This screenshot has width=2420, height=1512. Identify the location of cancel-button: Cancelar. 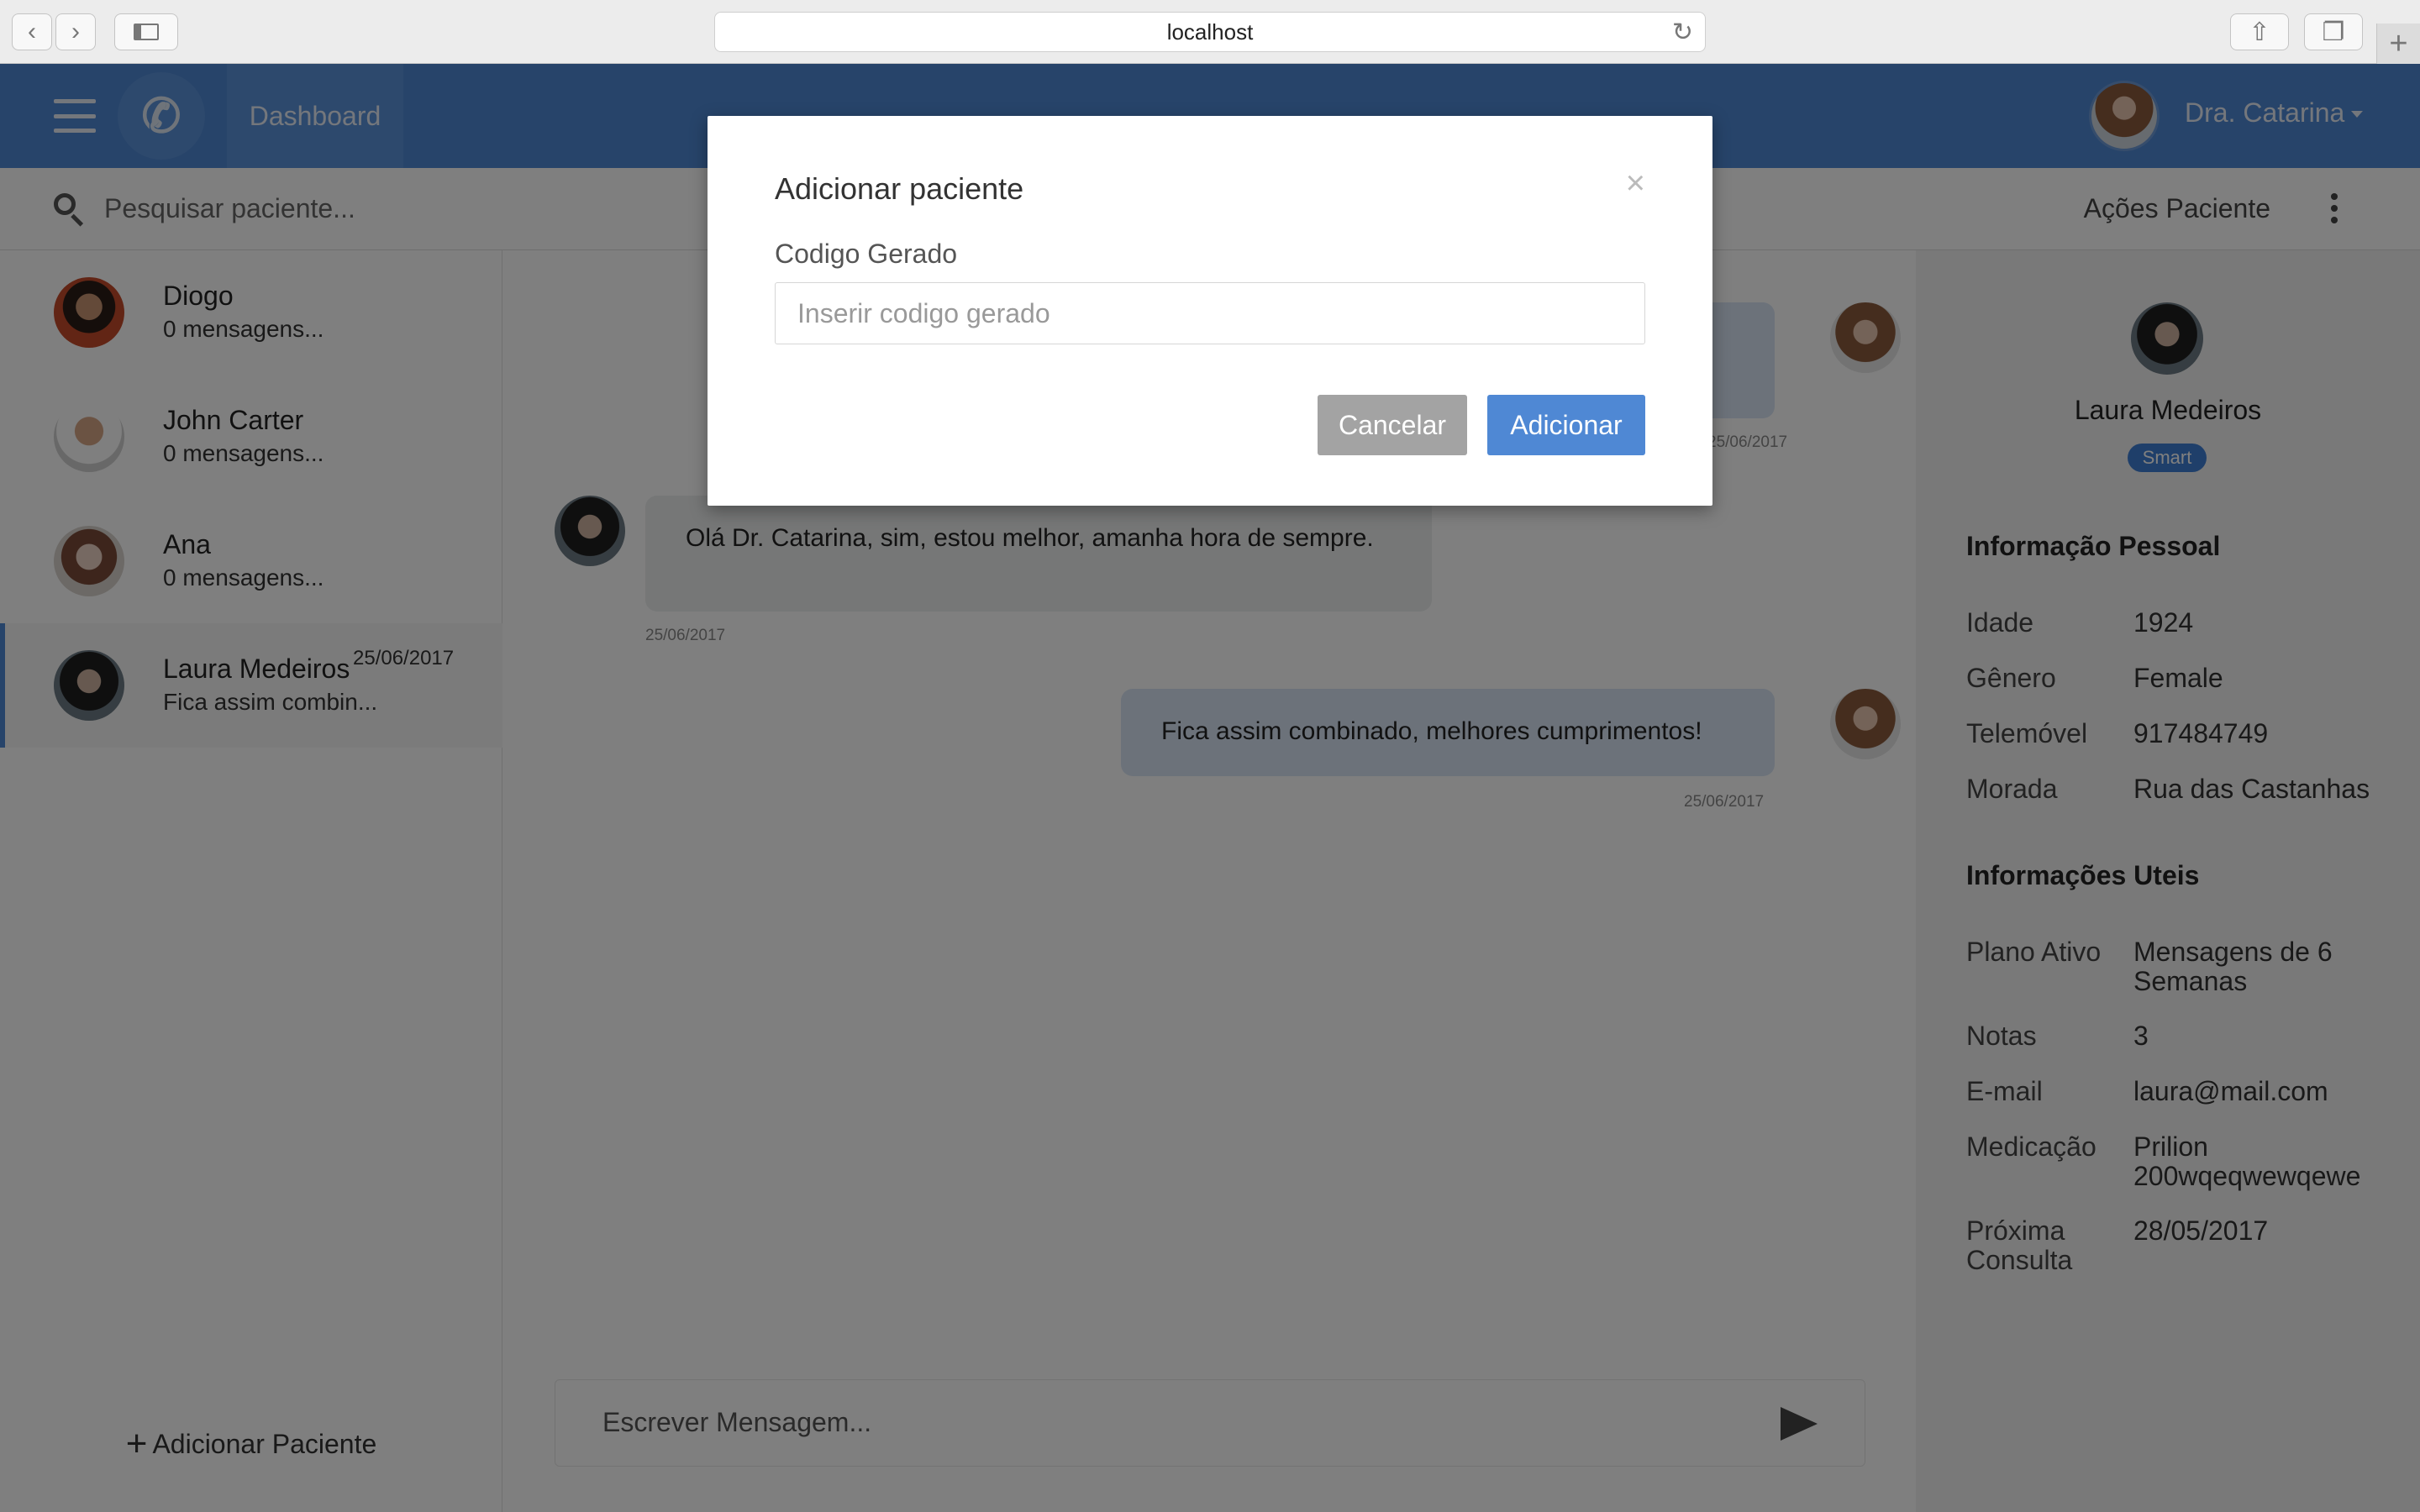
(1392, 425).